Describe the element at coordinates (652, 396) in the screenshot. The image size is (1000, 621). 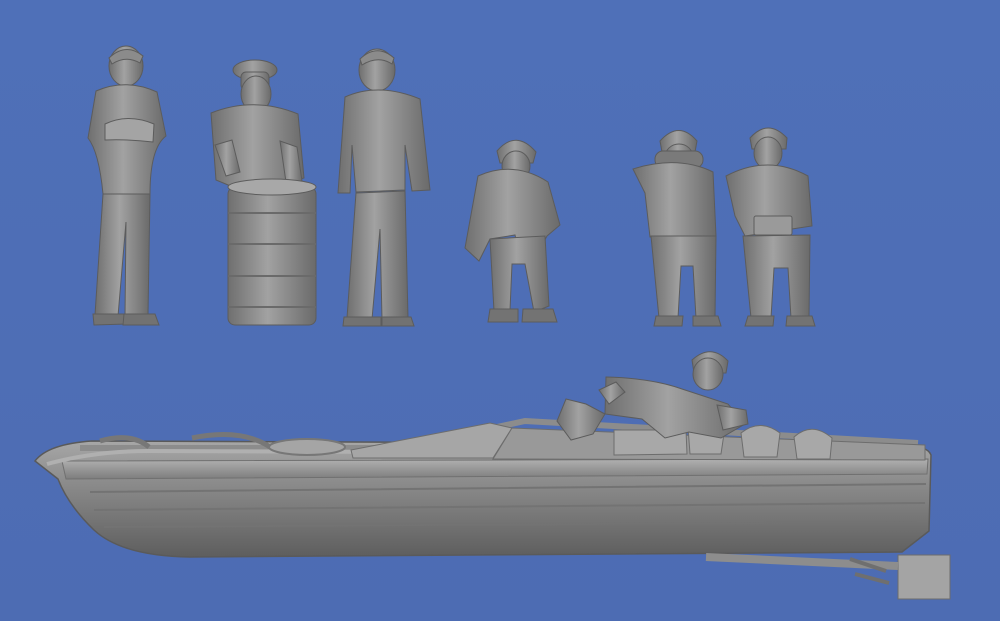
I see `reclining-figure-on-boat` at that location.